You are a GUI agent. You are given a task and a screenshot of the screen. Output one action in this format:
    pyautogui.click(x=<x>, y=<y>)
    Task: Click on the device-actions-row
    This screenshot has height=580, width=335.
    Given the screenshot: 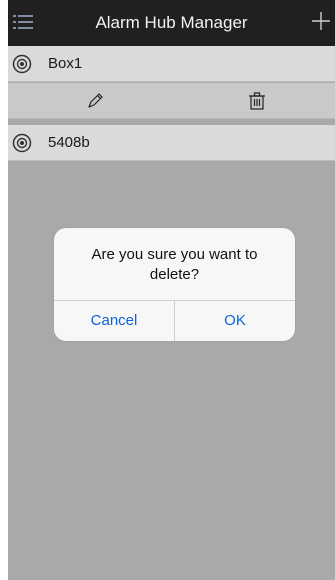 What is the action you would take?
    pyautogui.click(x=171, y=101)
    